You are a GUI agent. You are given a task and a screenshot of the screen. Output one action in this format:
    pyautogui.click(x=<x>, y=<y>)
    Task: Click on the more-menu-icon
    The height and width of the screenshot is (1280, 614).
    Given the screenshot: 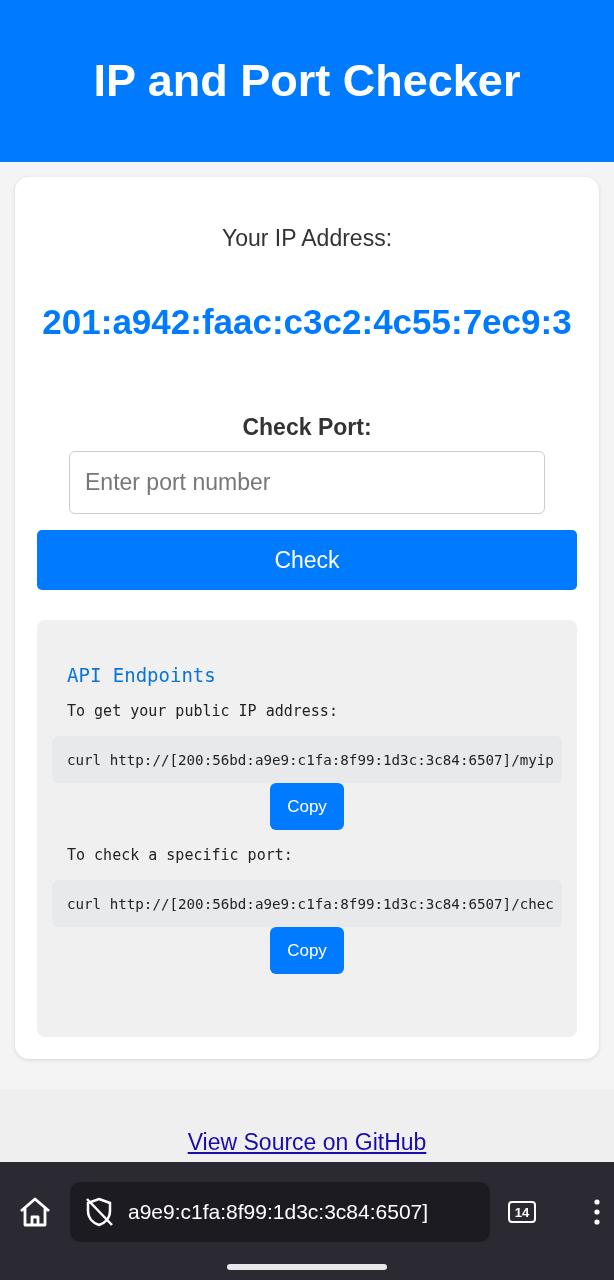 What is the action you would take?
    pyautogui.click(x=597, y=1212)
    